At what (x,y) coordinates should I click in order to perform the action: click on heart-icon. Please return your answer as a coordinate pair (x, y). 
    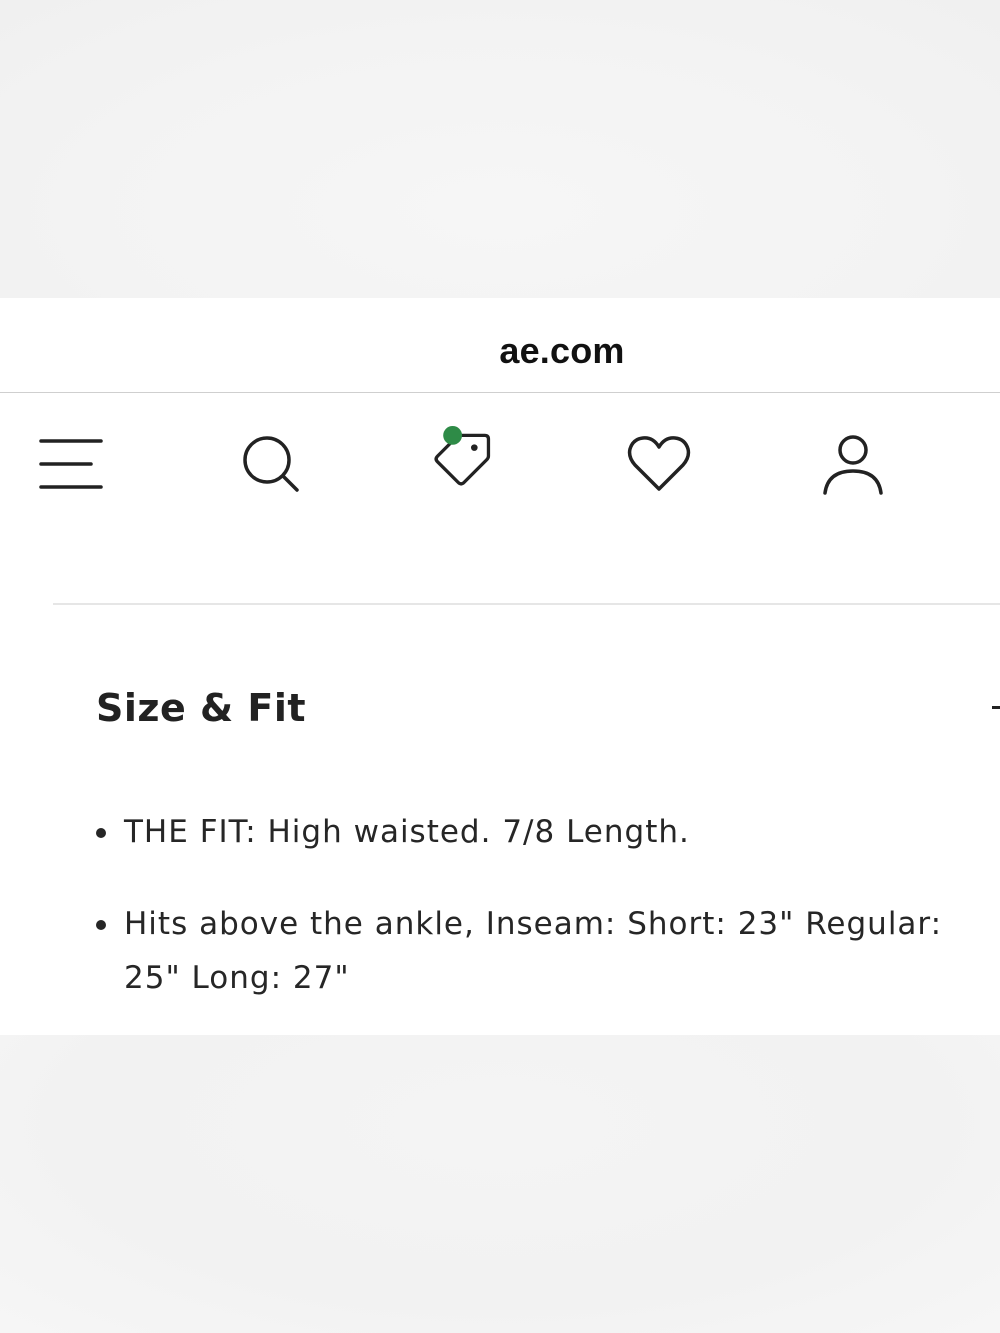
    Looking at the image, I should click on (659, 463).